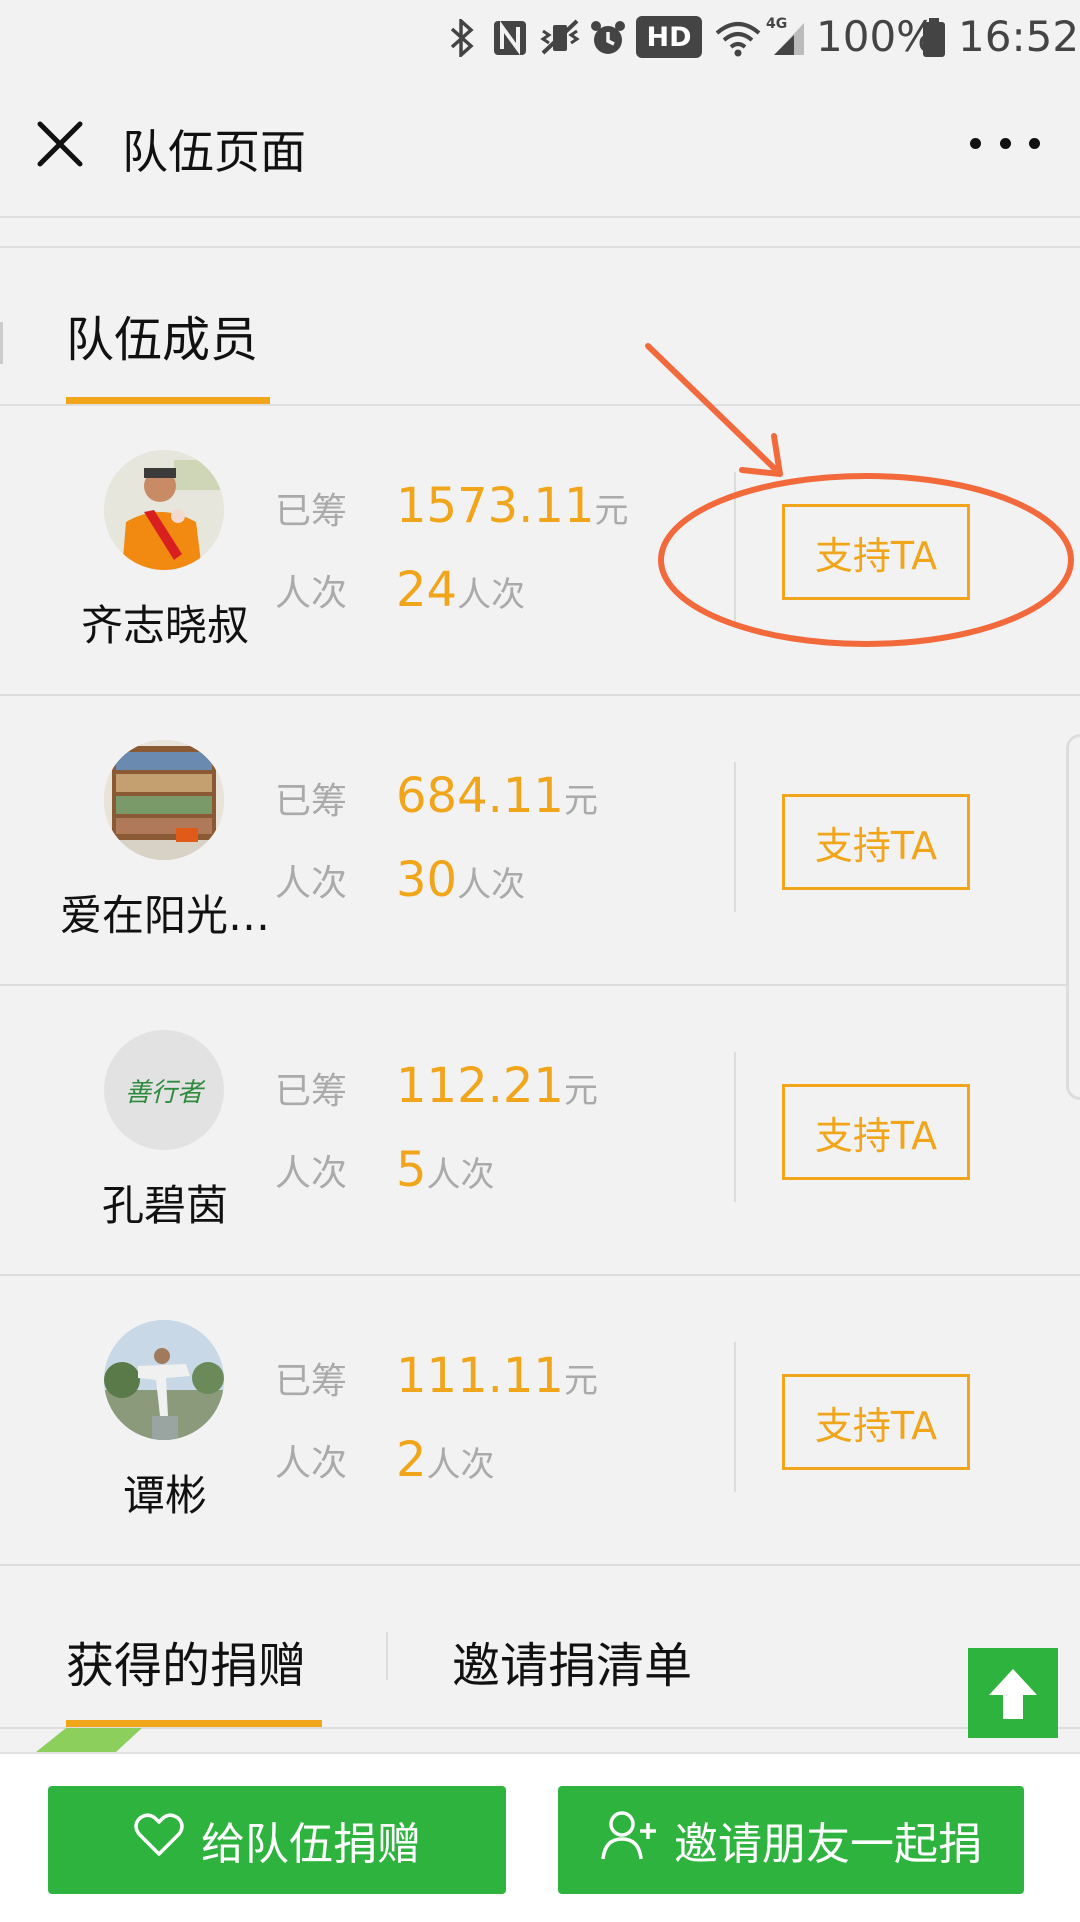 Image resolution: width=1080 pixels, height=1922 pixels. I want to click on tab-invite-list: 邀请捐清单, so click(572, 1661).